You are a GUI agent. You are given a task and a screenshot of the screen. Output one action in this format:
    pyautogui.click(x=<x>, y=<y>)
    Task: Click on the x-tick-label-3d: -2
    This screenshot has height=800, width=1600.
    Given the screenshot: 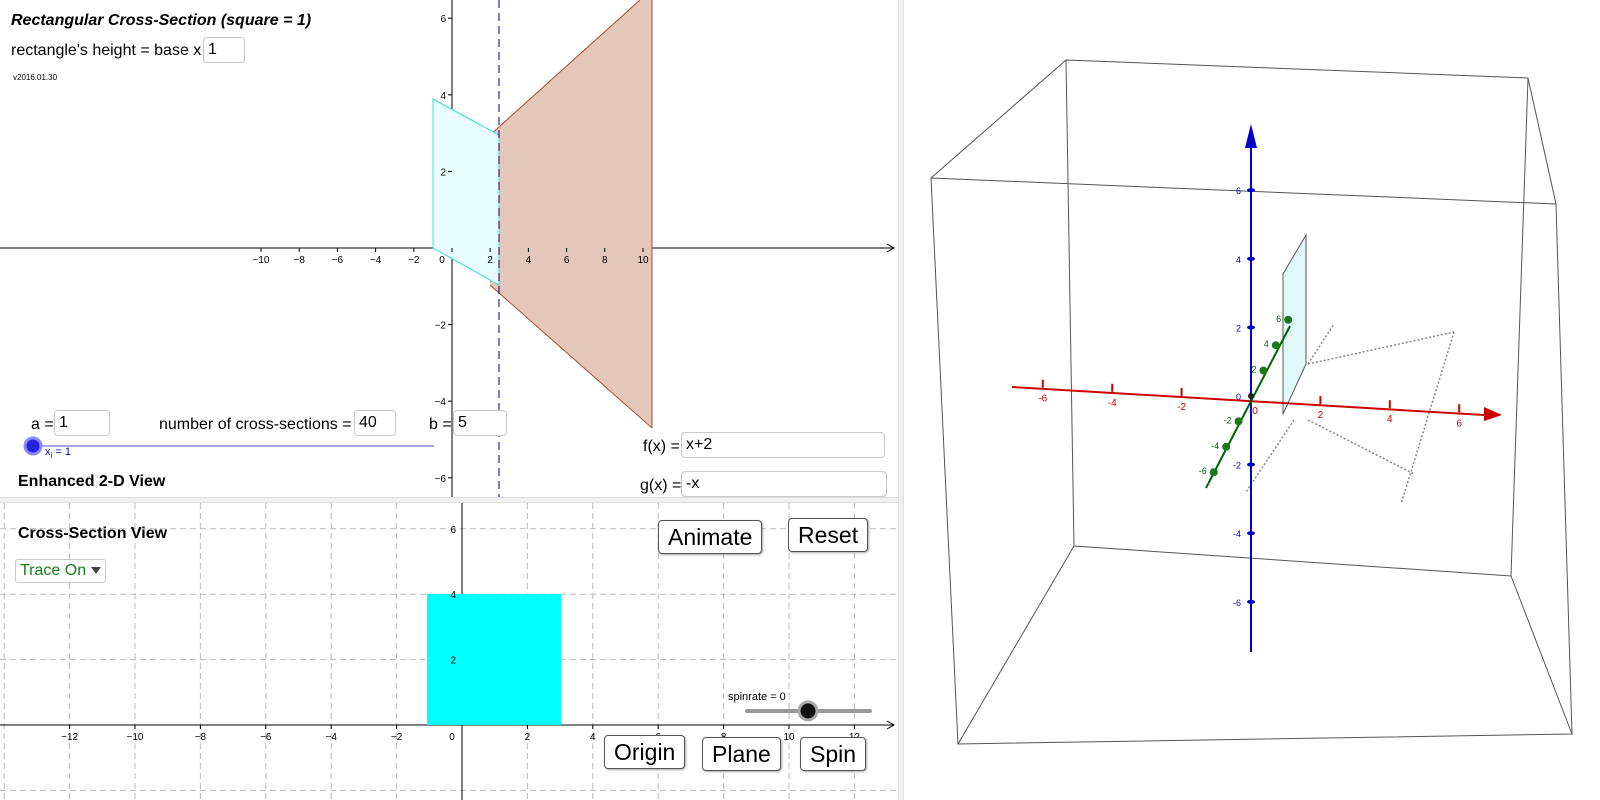 What is the action you would take?
    pyautogui.click(x=1181, y=407)
    